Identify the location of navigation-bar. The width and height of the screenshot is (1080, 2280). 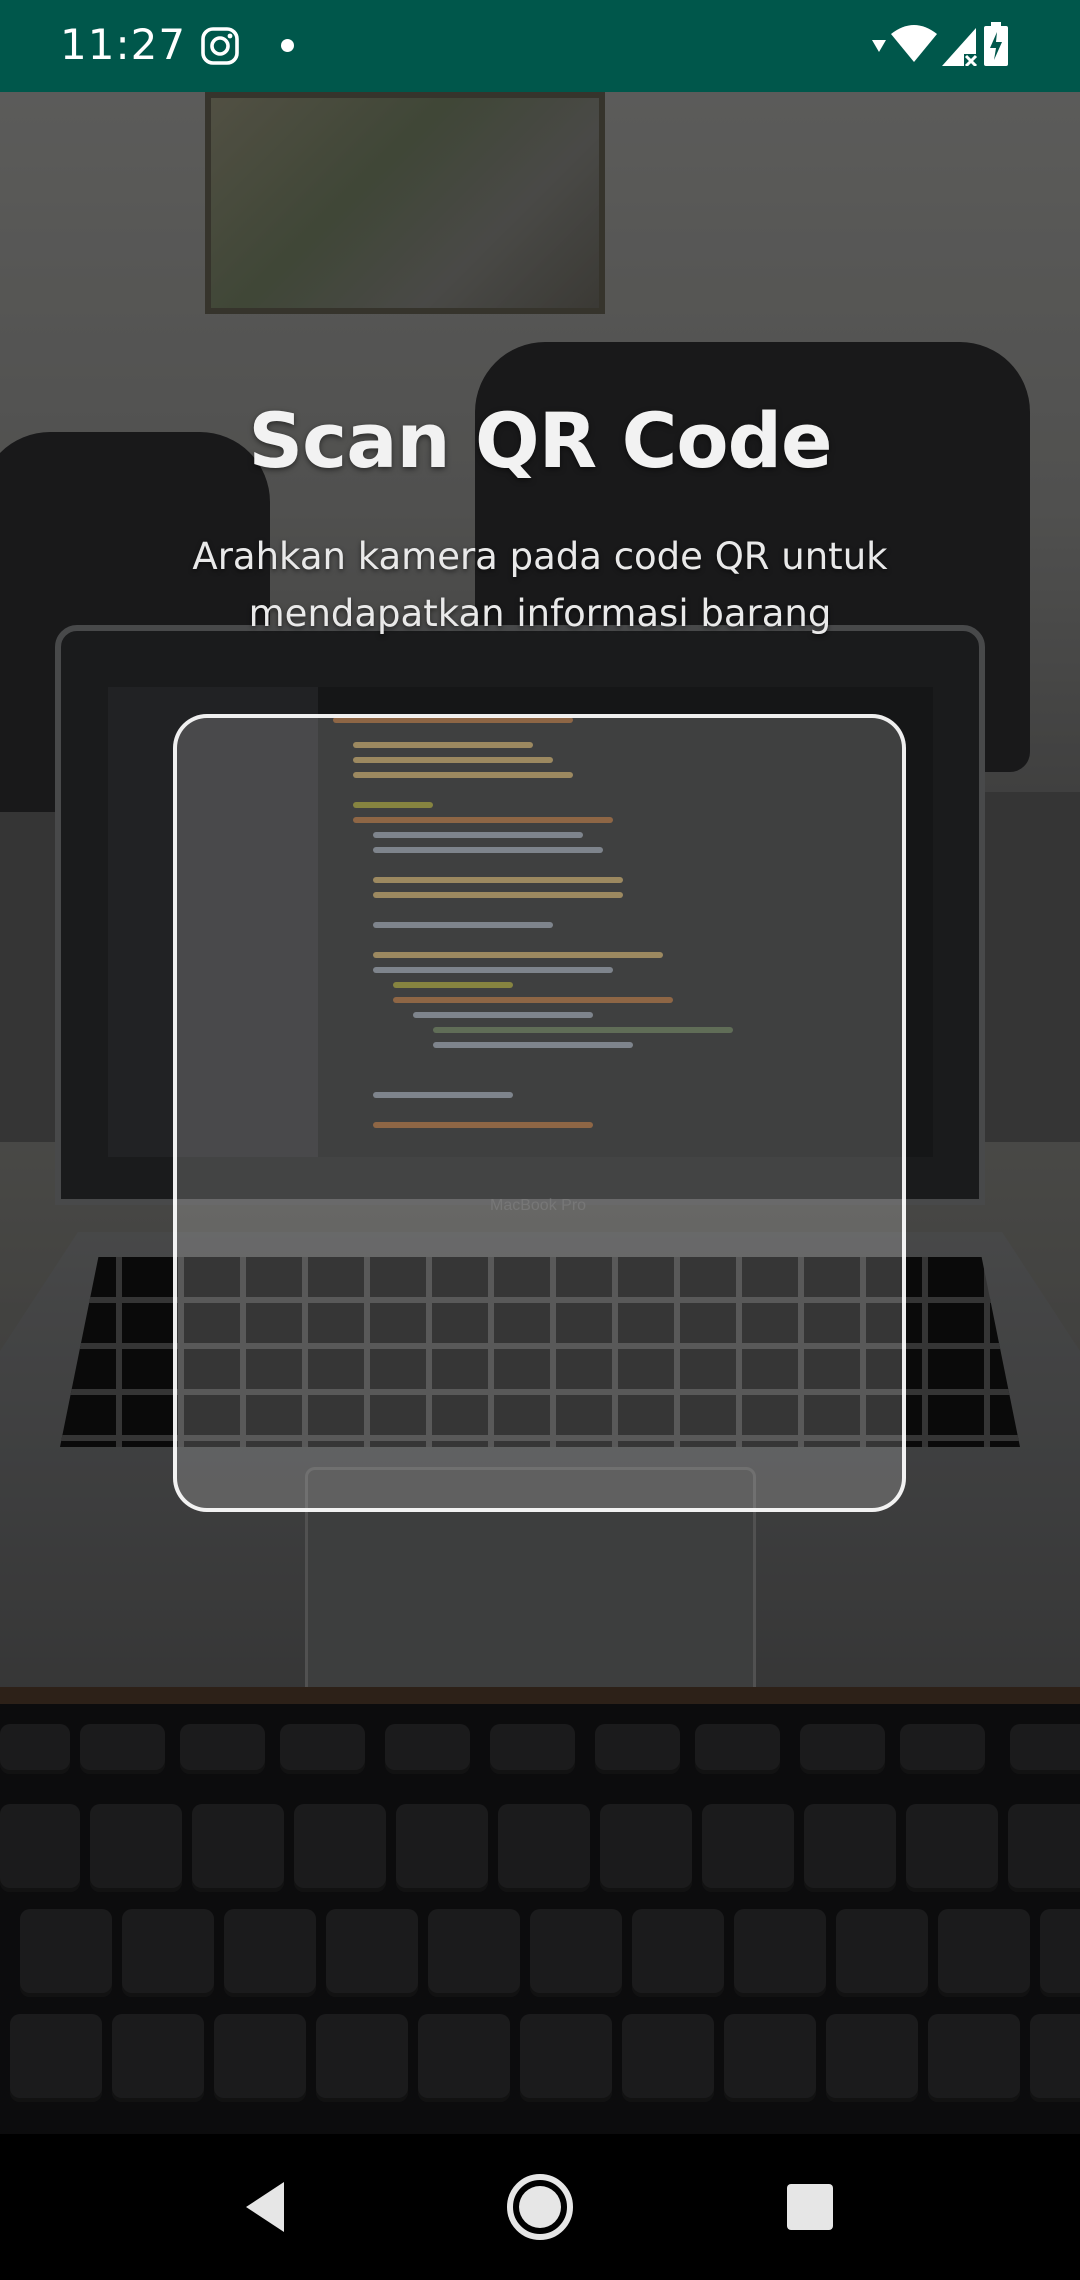
(540, 2207).